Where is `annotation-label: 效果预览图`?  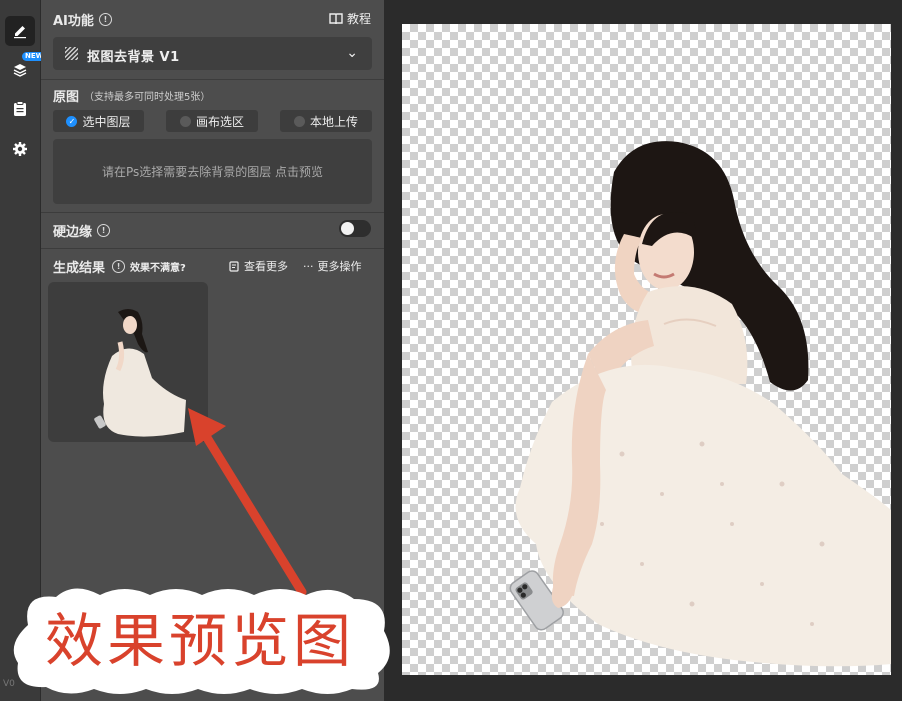 annotation-label: 效果预览图 is located at coordinates (199, 641).